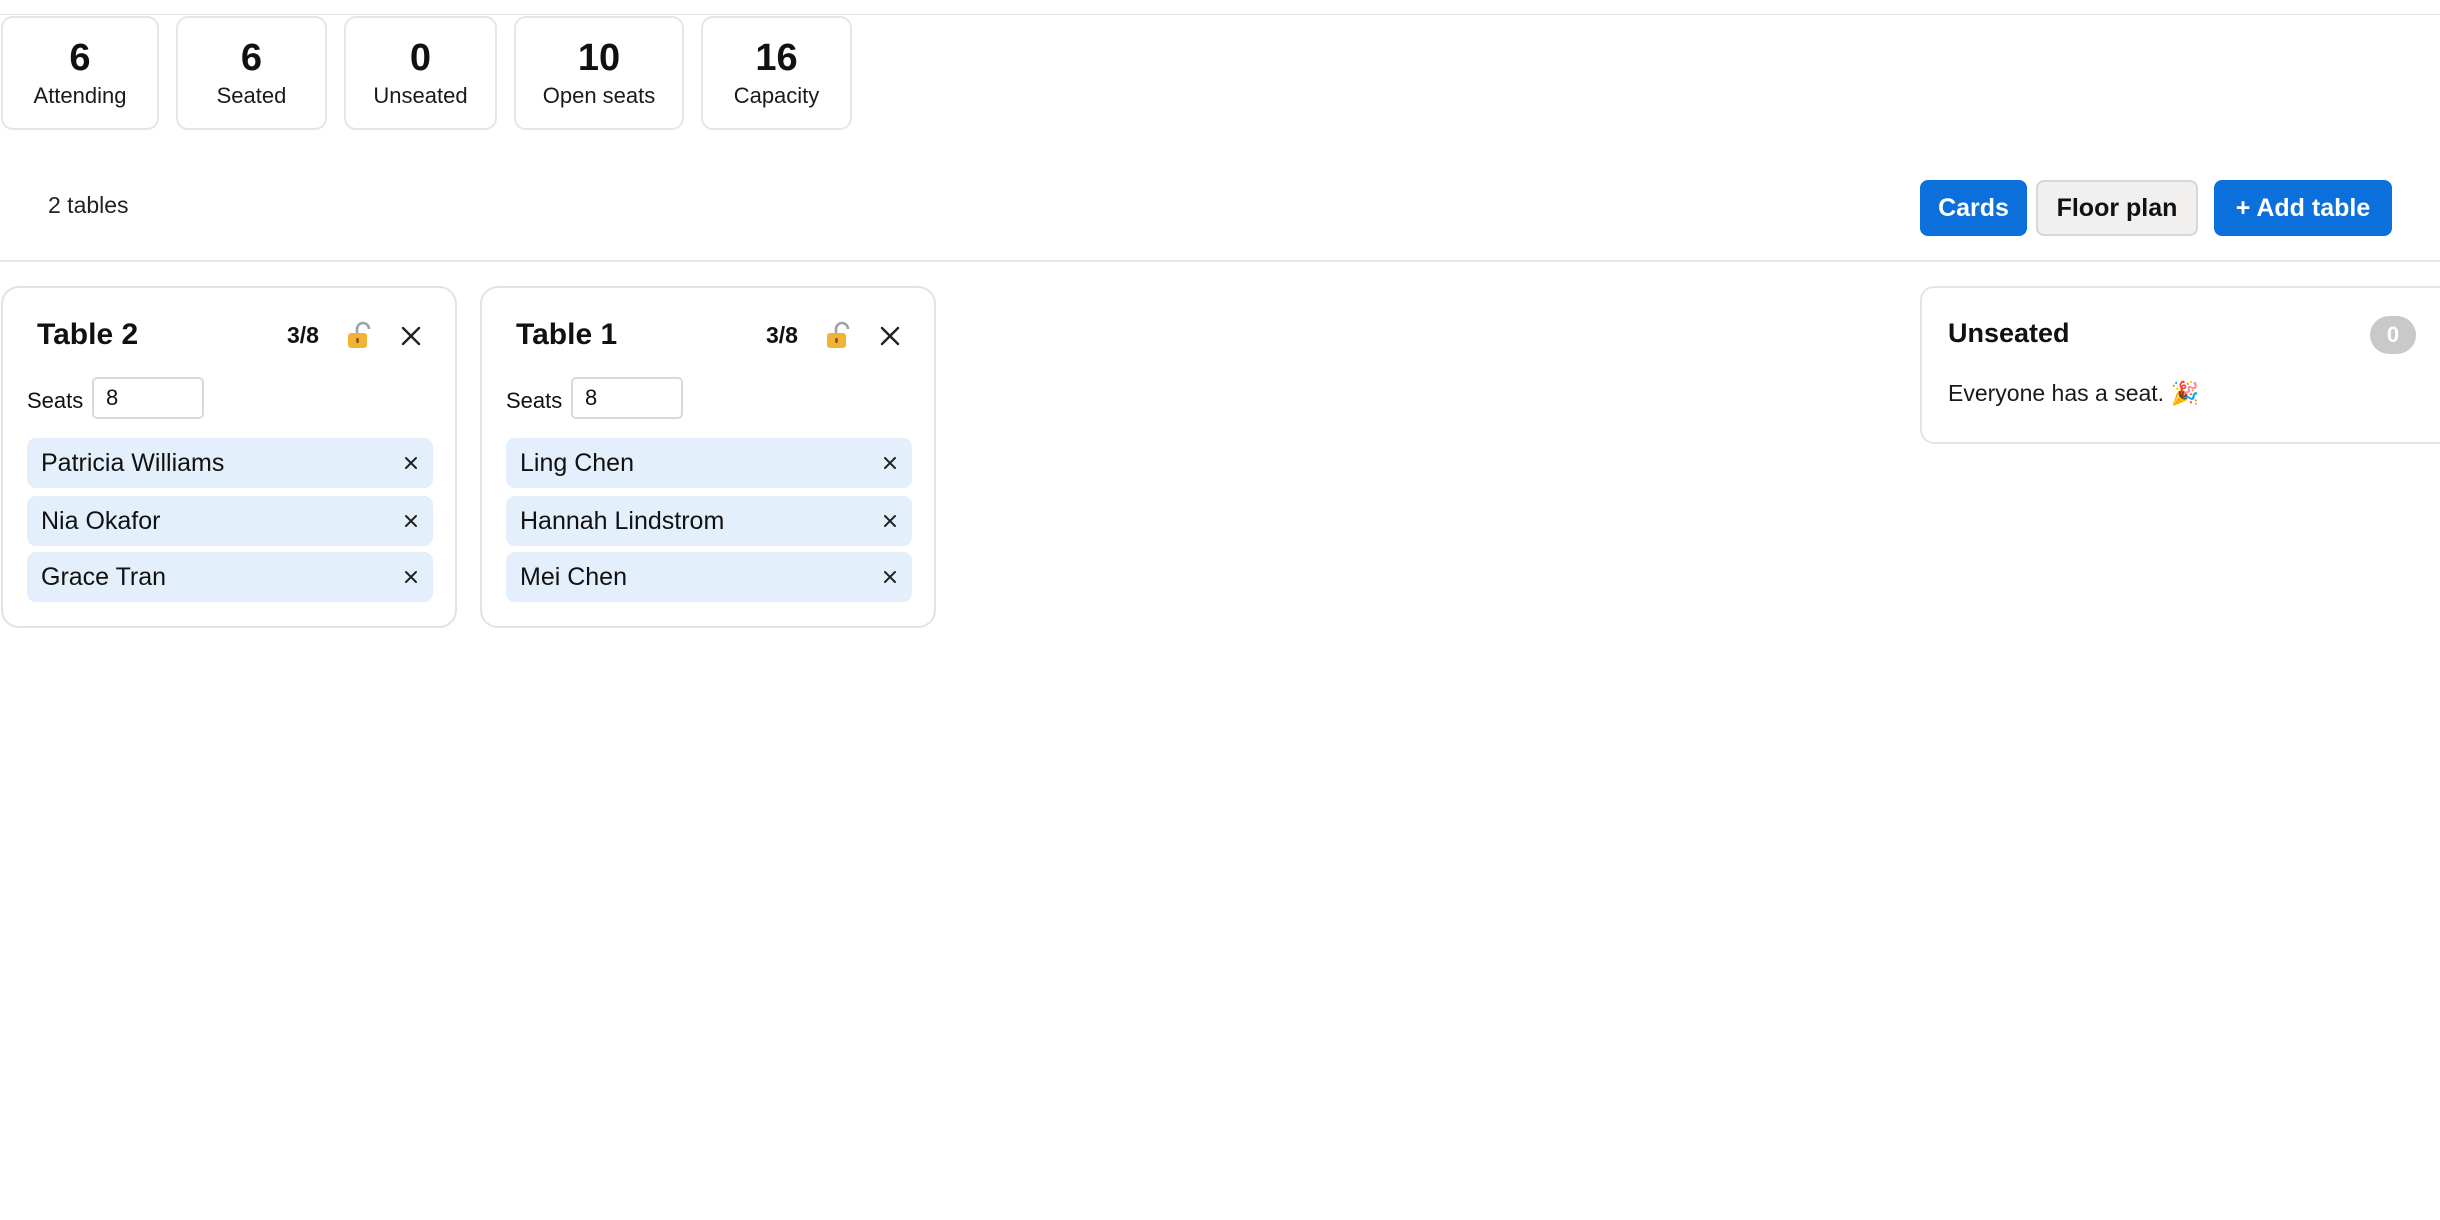 This screenshot has width=2440, height=1220. What do you see at coordinates (80, 95) in the screenshot?
I see `stat-label: Attending` at bounding box center [80, 95].